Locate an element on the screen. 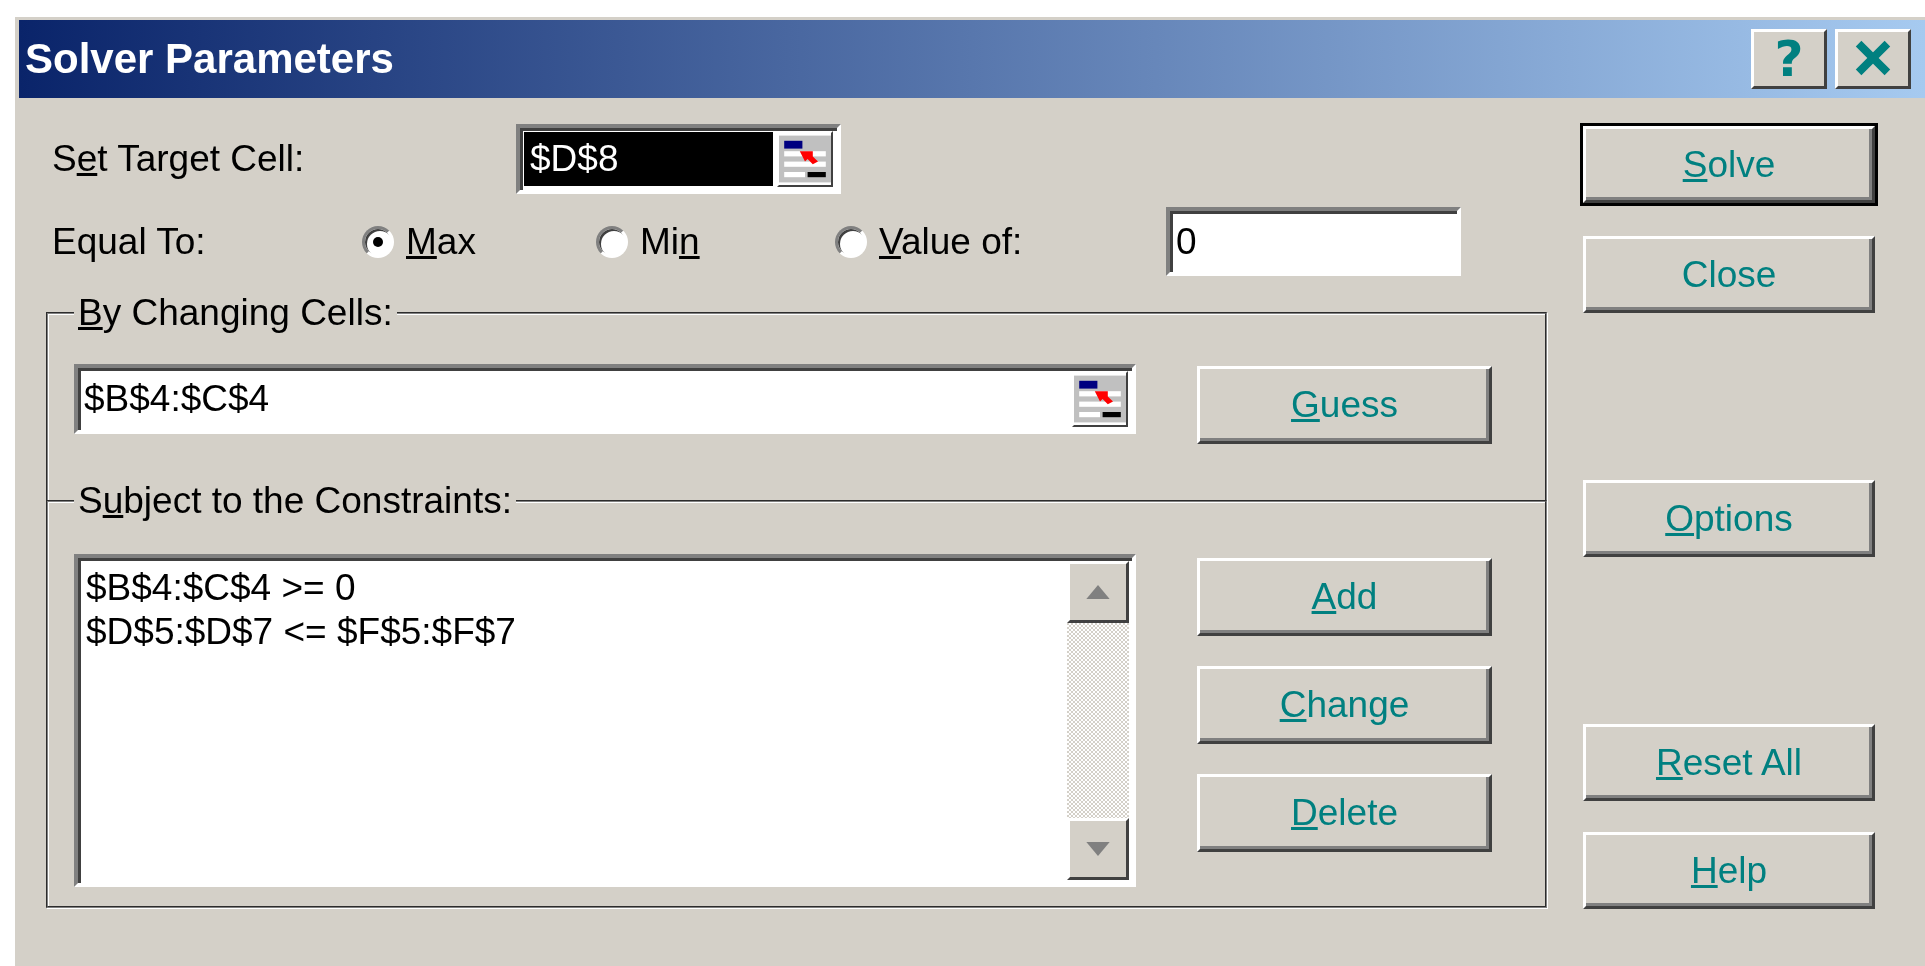 This screenshot has width=1925, height=966. dialog-button: Options is located at coordinates (1729, 518).